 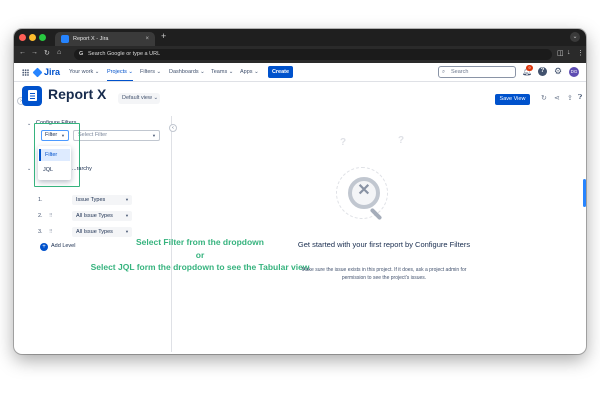 What do you see at coordinates (558, 71) in the screenshot?
I see `settings-gear-icon: ⚙` at bounding box center [558, 71].